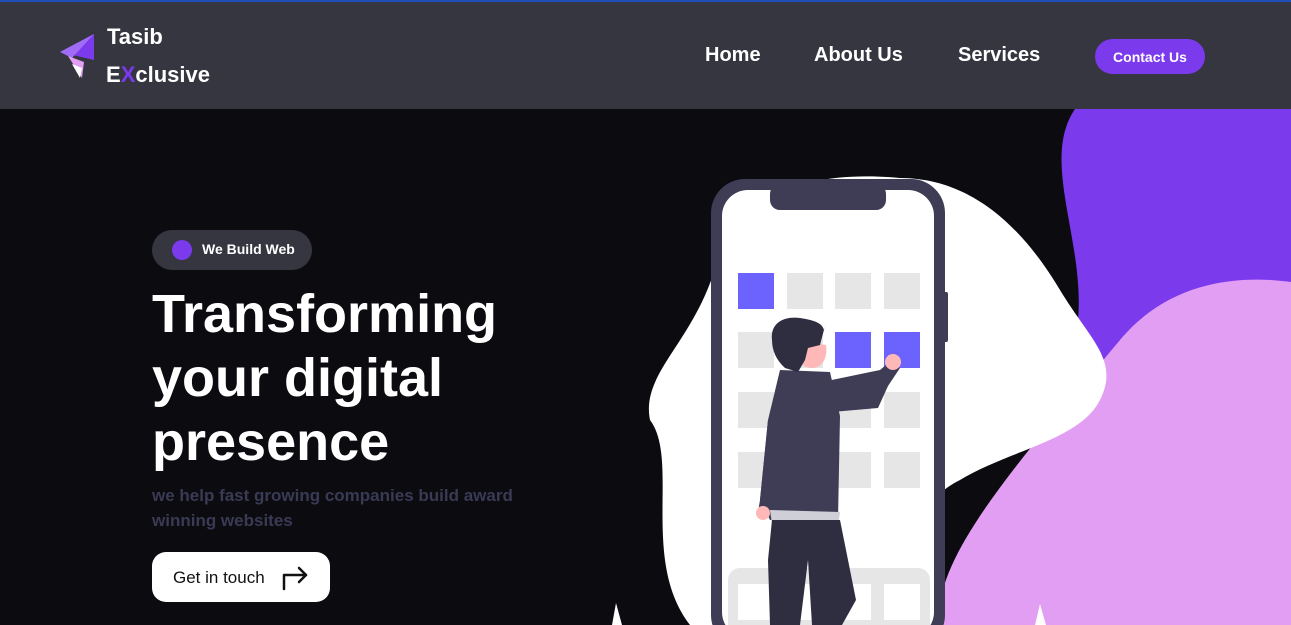  What do you see at coordinates (858, 55) in the screenshot?
I see `nav-about-us: About Us` at bounding box center [858, 55].